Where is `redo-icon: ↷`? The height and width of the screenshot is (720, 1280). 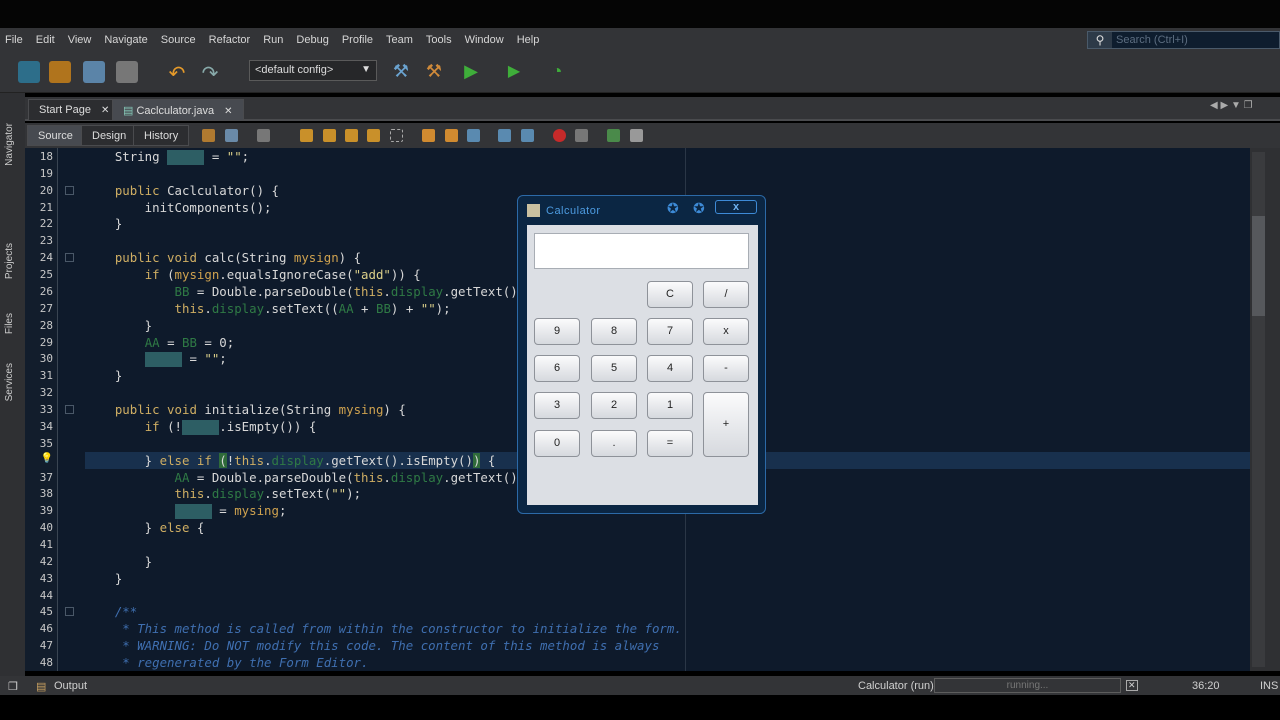 redo-icon: ↷ is located at coordinates (210, 73).